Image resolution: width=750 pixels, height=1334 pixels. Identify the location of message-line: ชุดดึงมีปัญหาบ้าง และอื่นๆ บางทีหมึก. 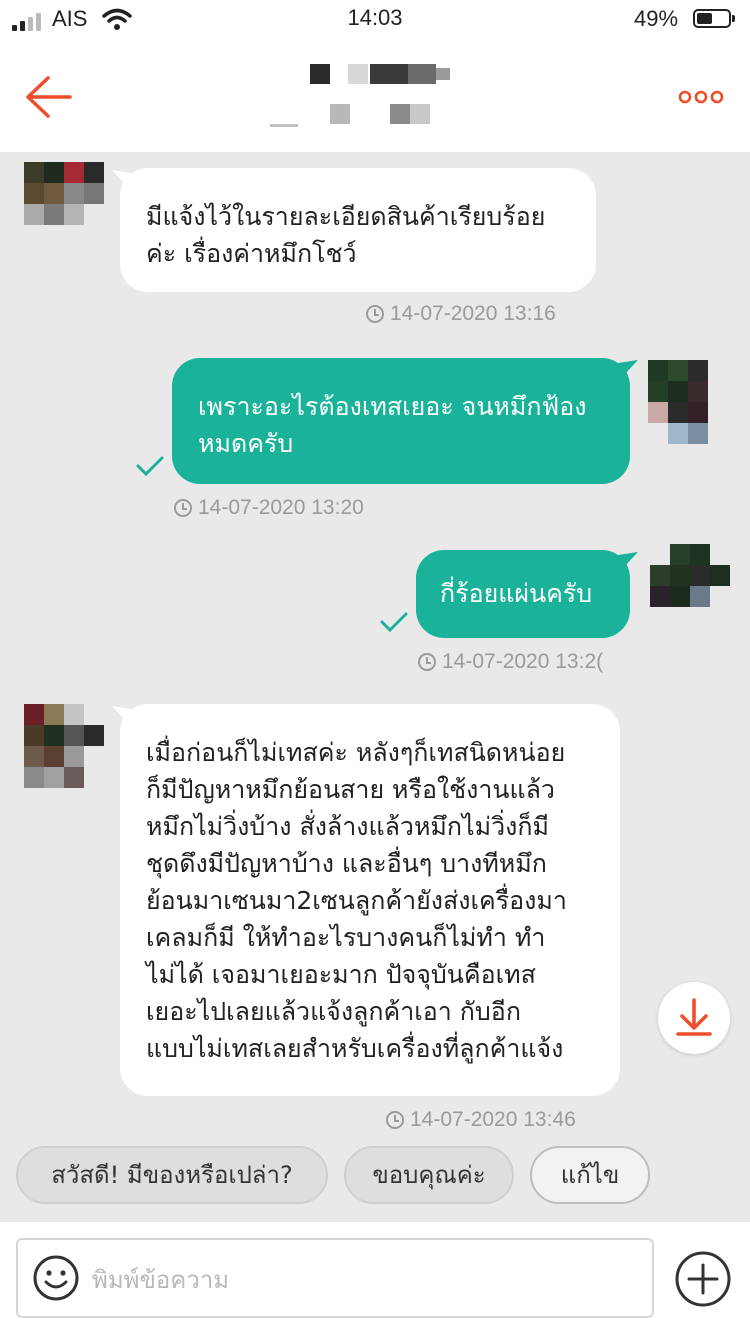
(346, 863).